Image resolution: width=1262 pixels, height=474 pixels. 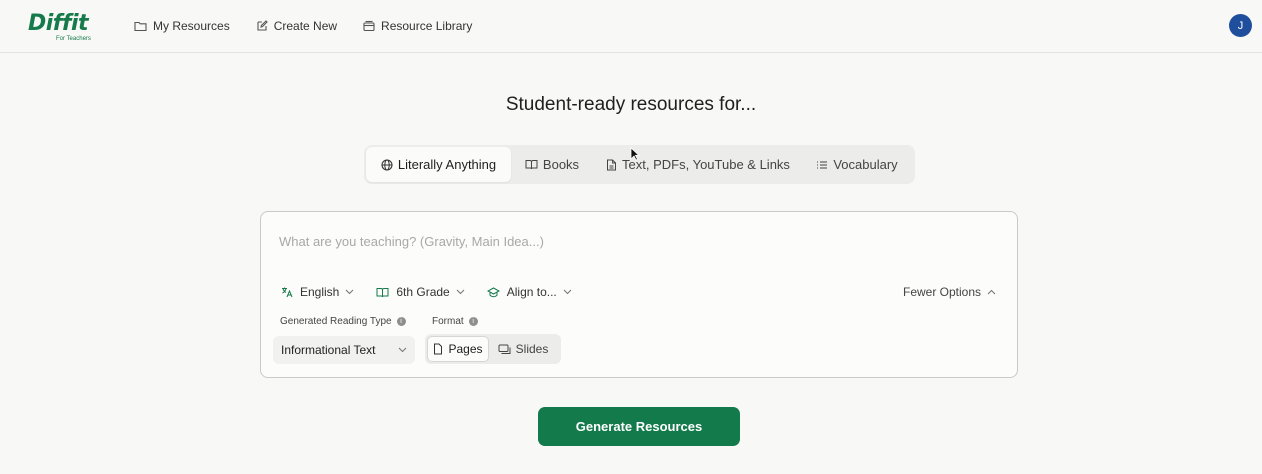 I want to click on slides-icon, so click(x=504, y=349).